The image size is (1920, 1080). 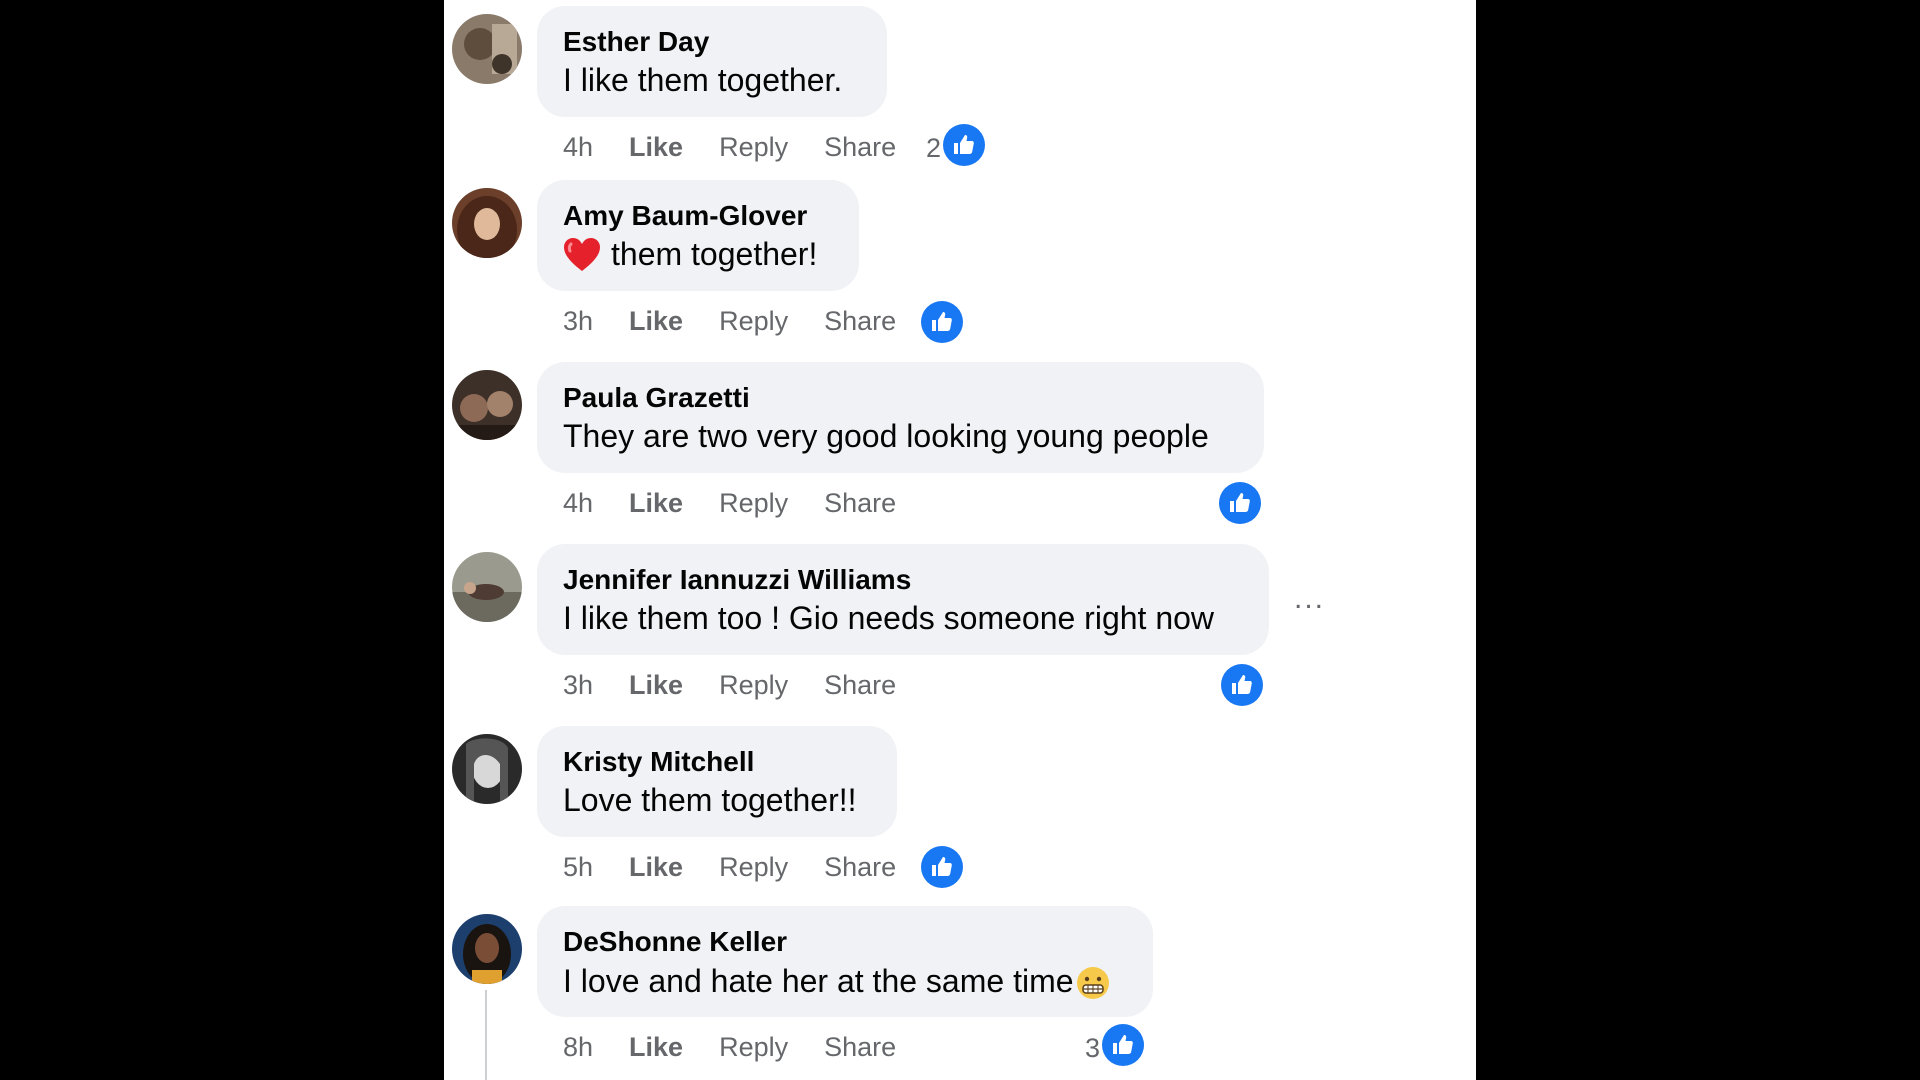 What do you see at coordinates (685, 216) in the screenshot?
I see `comment-author: Amy Baum-Glover` at bounding box center [685, 216].